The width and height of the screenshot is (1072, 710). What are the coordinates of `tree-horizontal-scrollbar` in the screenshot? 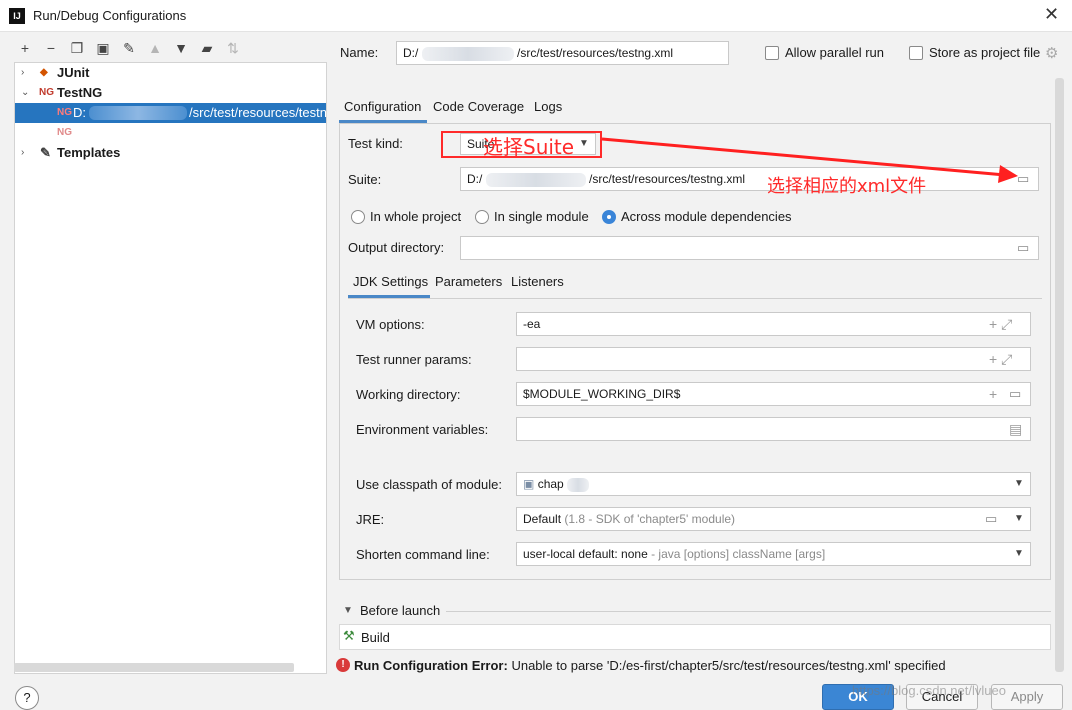 It's located at (154, 667).